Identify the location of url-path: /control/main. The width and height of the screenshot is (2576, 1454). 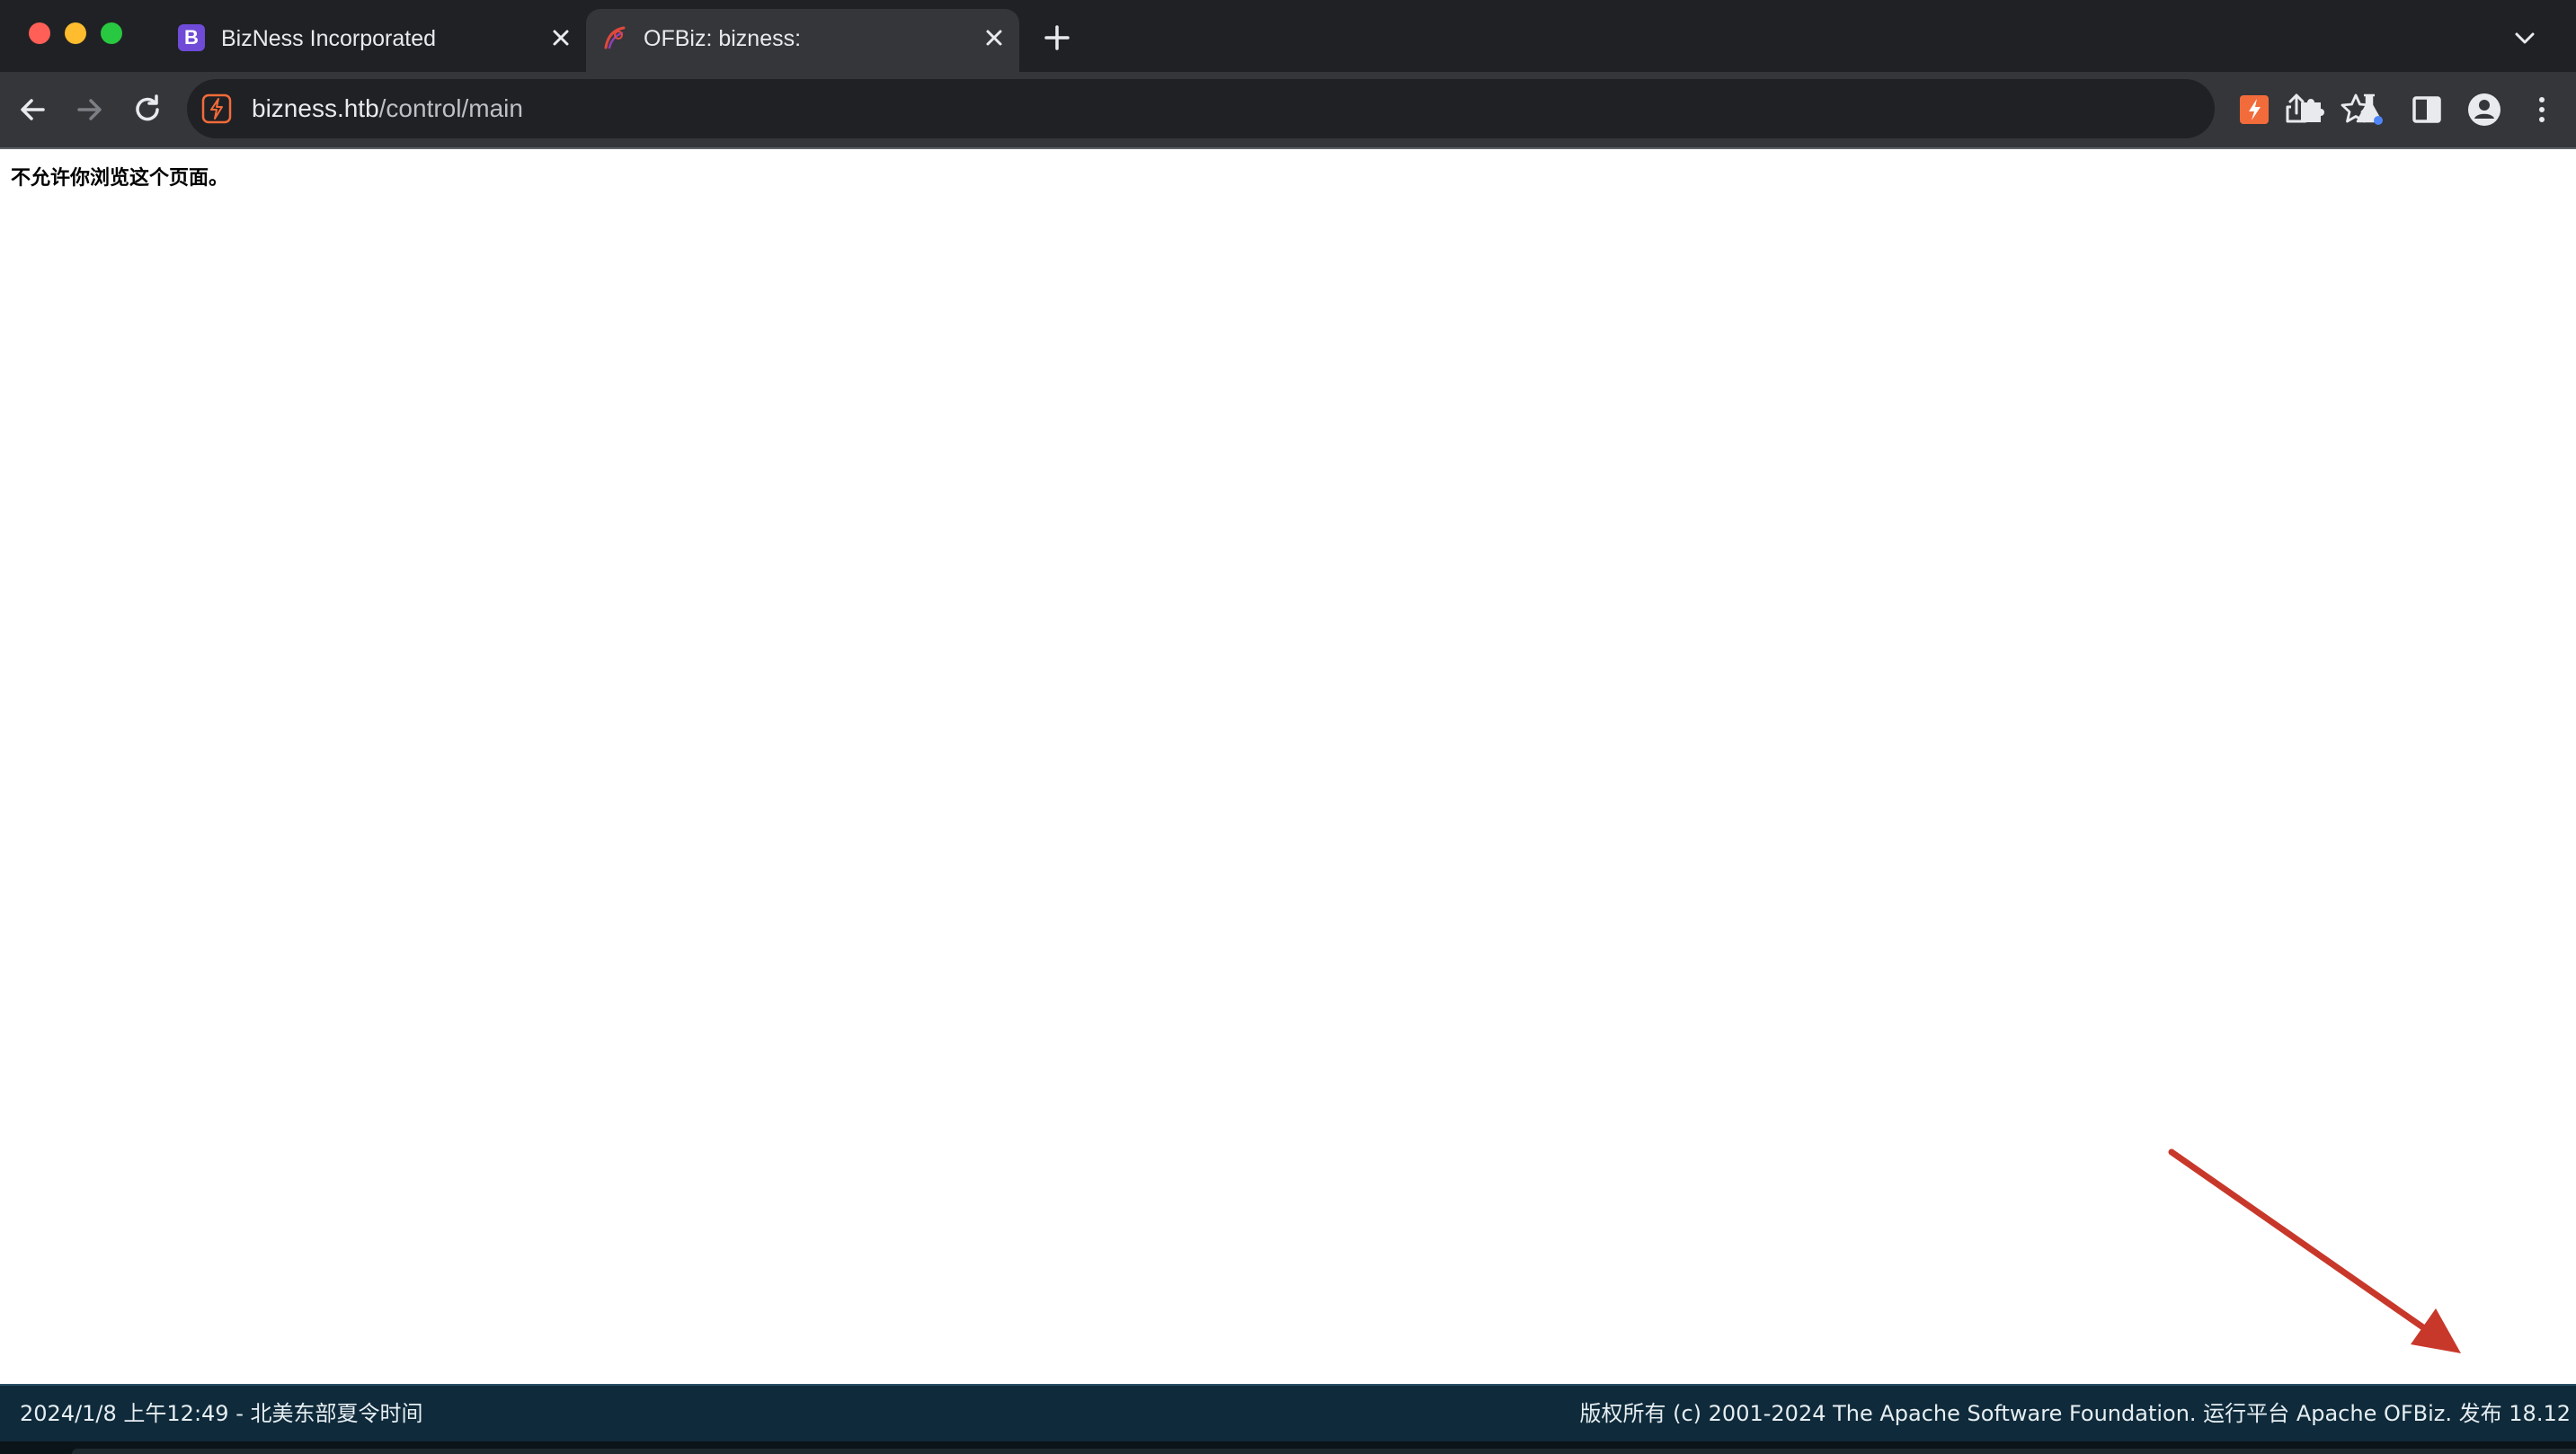
(450, 108).